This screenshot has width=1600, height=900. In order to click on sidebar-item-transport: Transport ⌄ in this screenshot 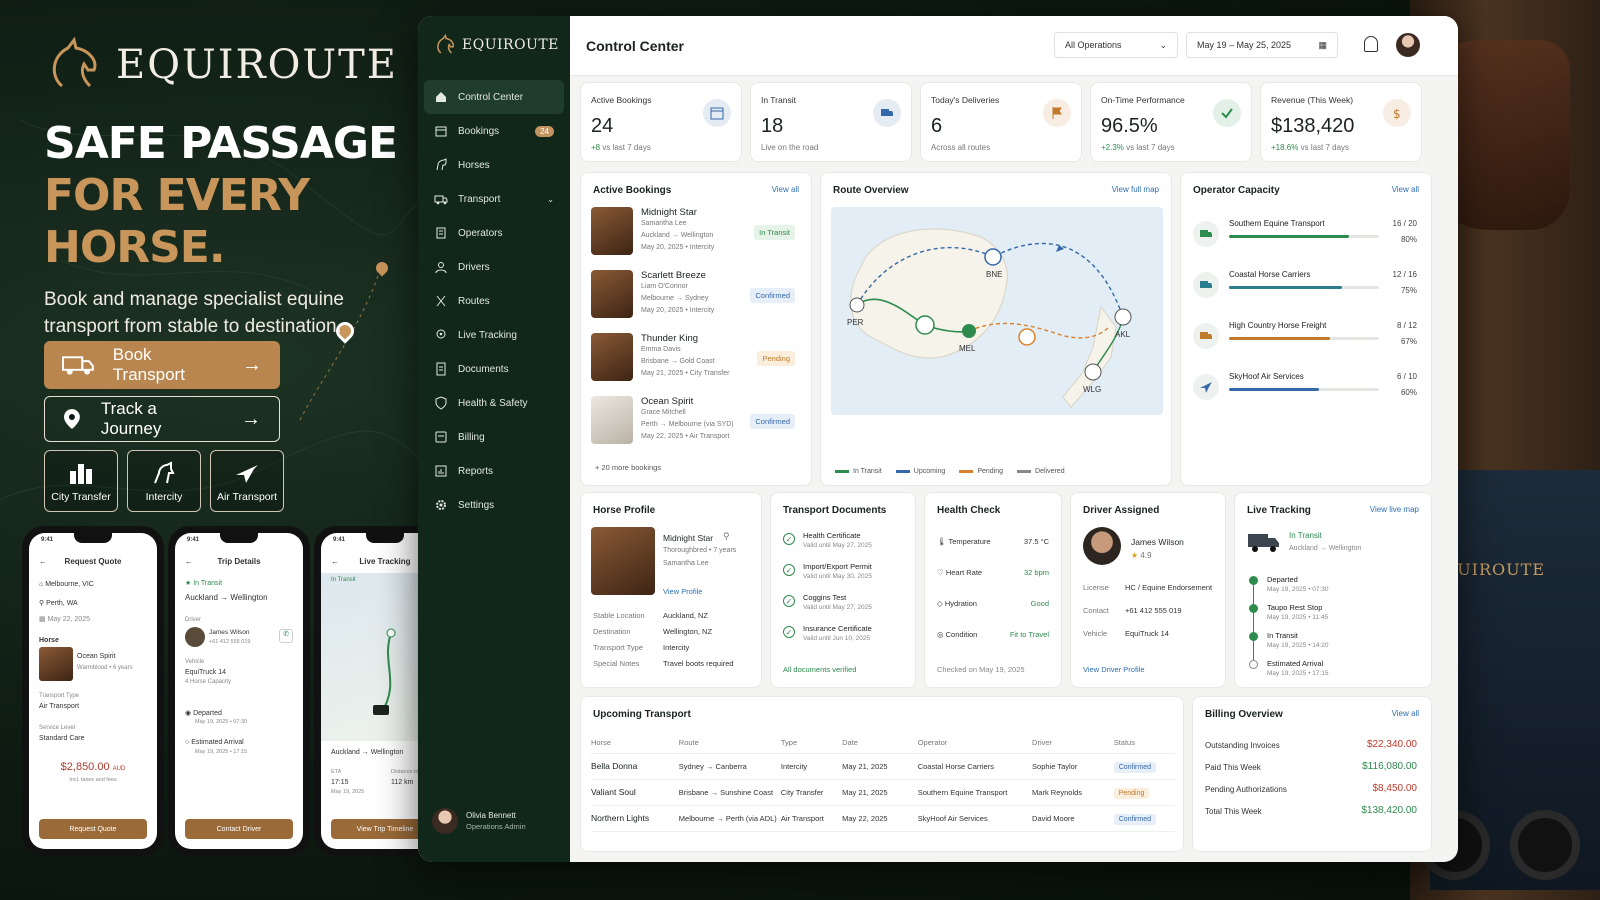, I will do `click(494, 199)`.